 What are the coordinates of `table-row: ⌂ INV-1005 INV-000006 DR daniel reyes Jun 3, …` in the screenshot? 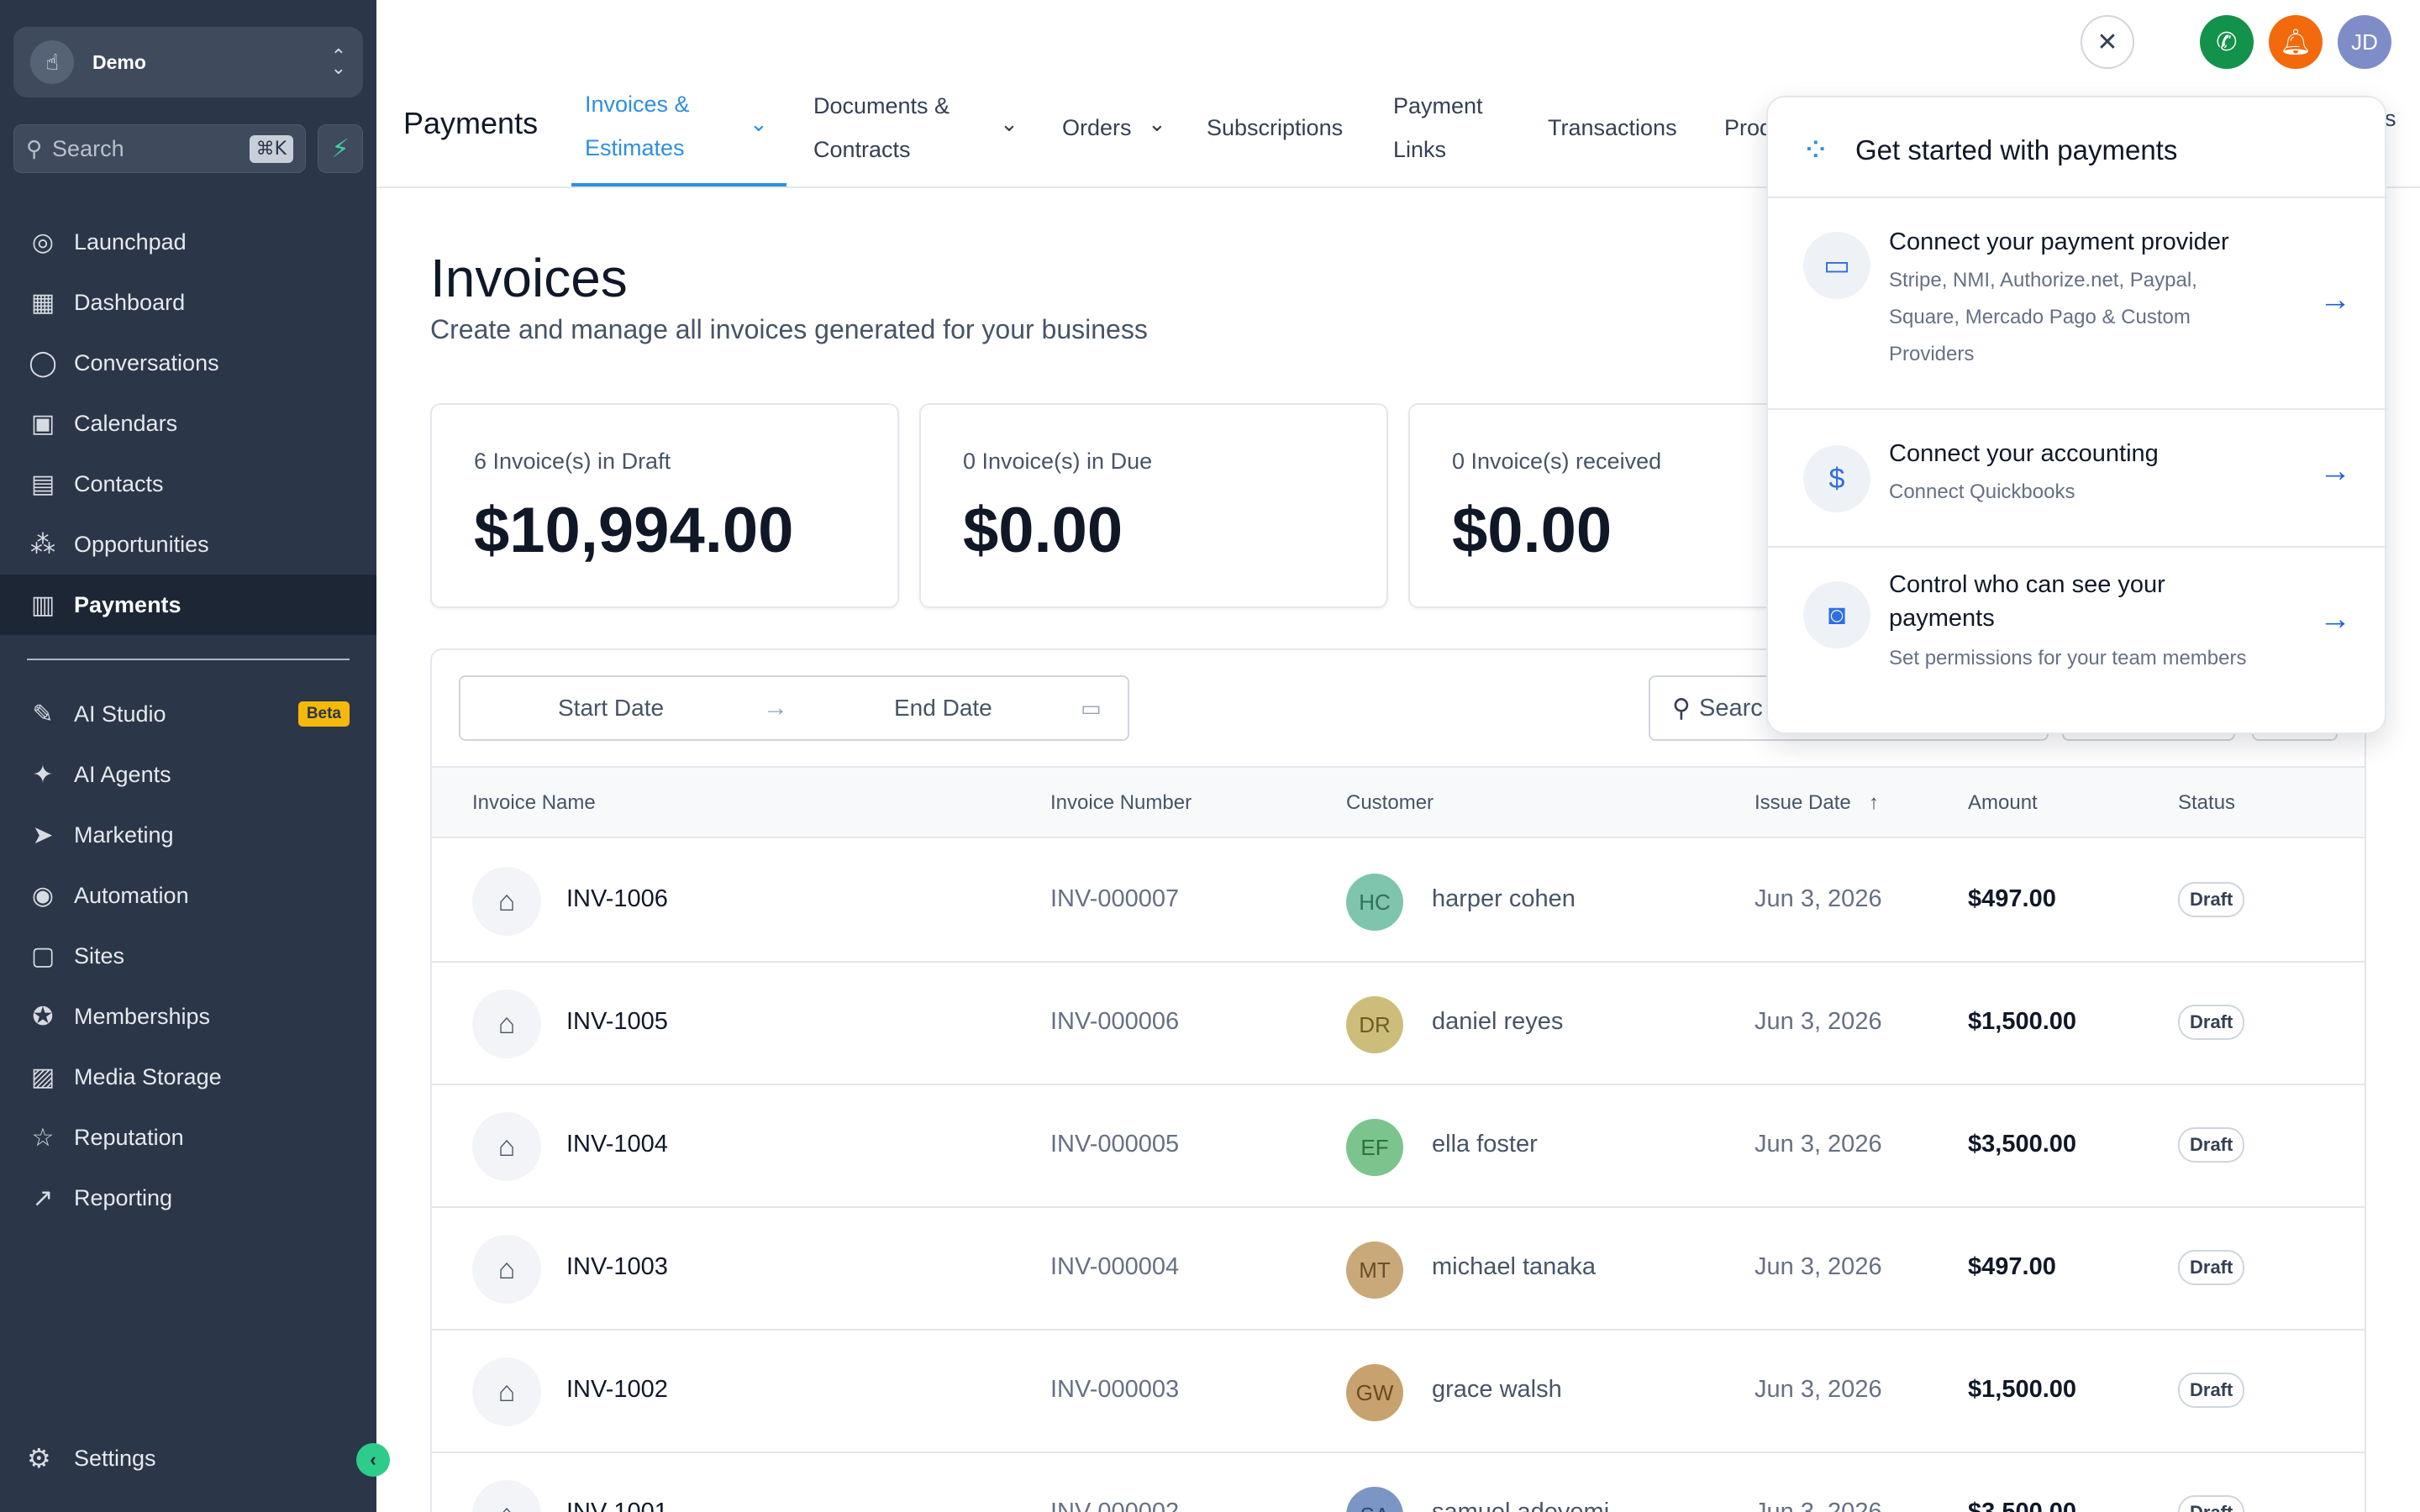 It's located at (1398, 1024).